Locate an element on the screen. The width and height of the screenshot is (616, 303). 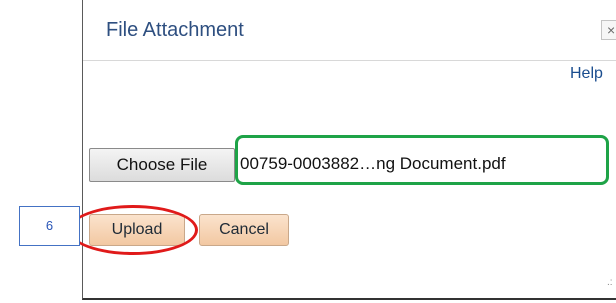
step-number-callout: 6 is located at coordinates (49, 226).